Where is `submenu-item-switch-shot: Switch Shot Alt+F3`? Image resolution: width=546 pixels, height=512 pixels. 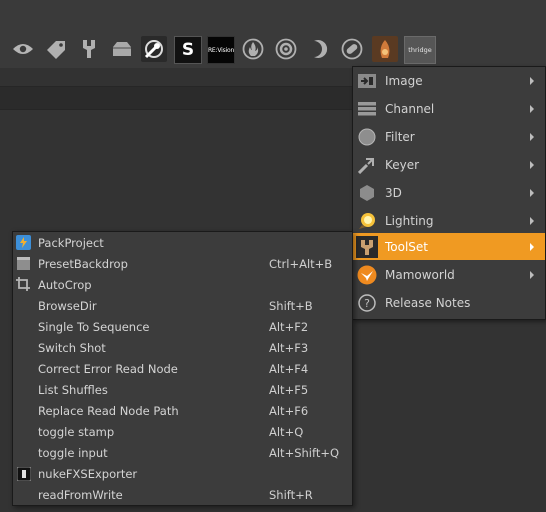
submenu-item-switch-shot: Switch Shot Alt+F3 is located at coordinates (182, 347).